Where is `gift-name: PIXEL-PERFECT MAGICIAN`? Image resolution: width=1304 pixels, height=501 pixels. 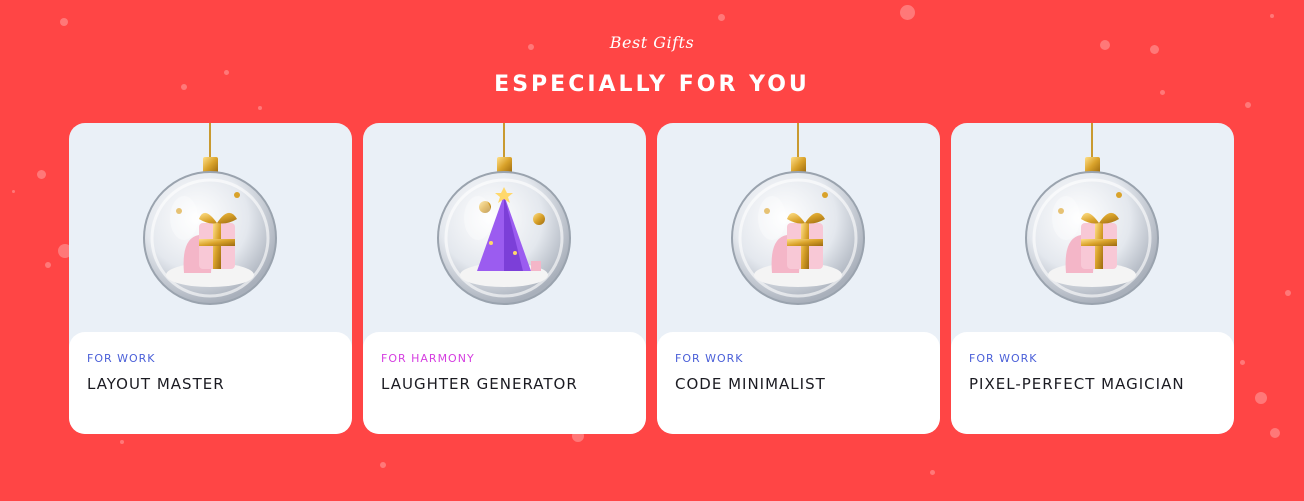
gift-name: PIXEL-PERFECT MAGICIAN is located at coordinates (1077, 384).